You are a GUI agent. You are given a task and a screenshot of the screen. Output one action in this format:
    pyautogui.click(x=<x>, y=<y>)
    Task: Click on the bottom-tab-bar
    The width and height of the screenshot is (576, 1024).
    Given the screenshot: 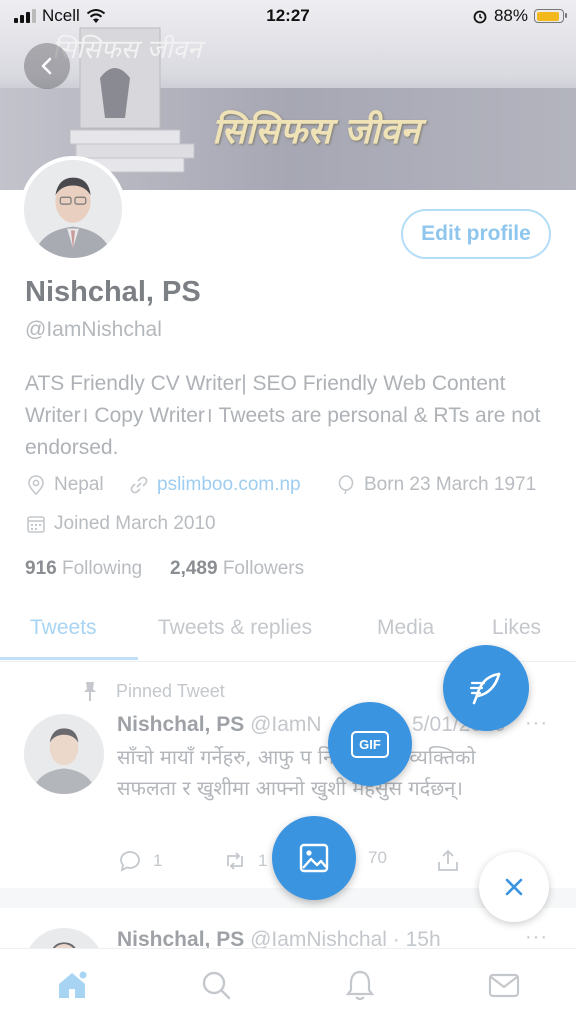 What is the action you would take?
    pyautogui.click(x=288, y=986)
    